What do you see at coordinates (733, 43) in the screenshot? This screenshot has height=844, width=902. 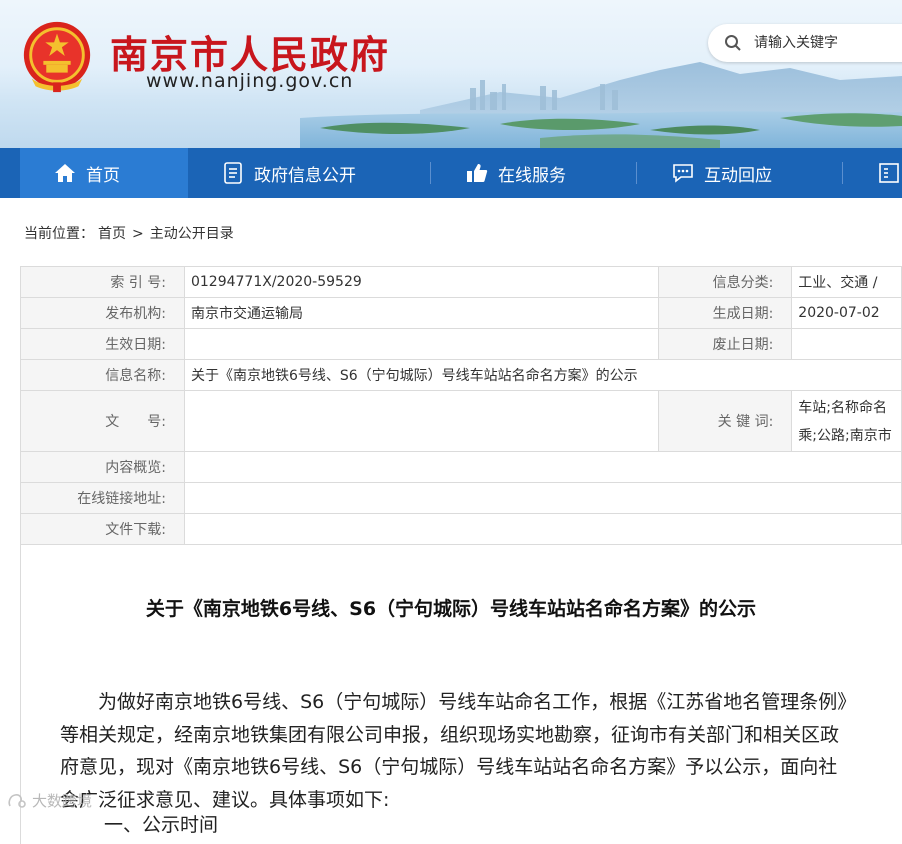 I see `search-icon` at bounding box center [733, 43].